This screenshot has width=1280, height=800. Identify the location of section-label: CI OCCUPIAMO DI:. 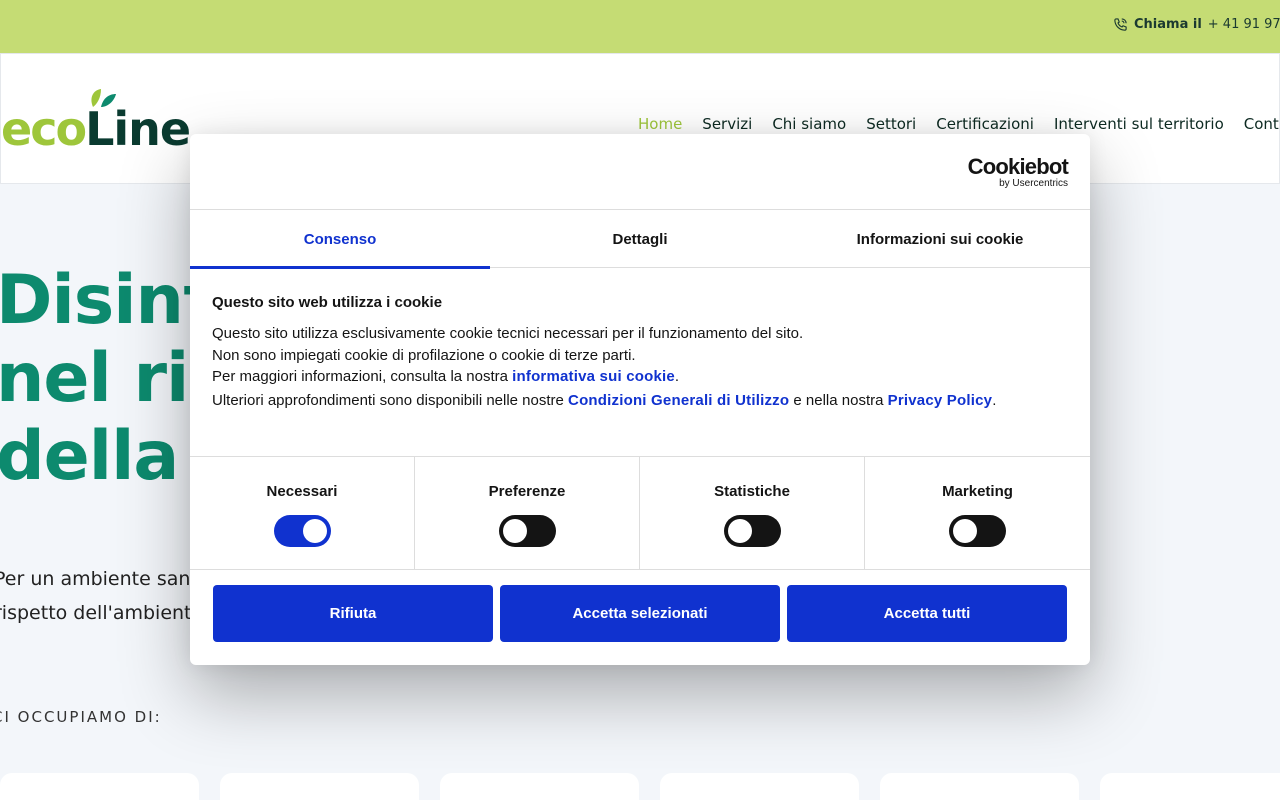
(81, 717).